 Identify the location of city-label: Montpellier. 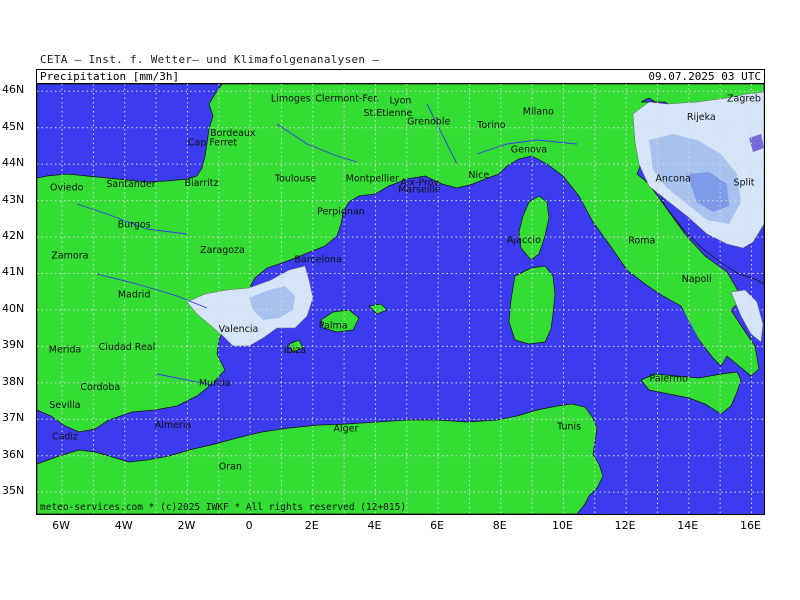
(372, 179).